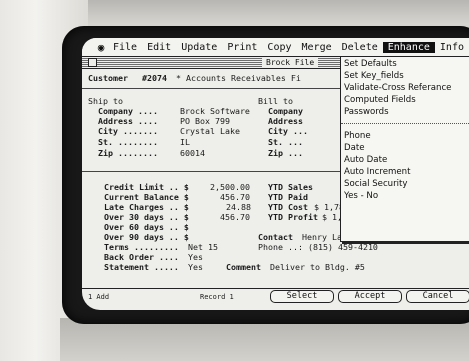  I want to click on ytd-cost-label: YTD Cost, so click(288, 207).